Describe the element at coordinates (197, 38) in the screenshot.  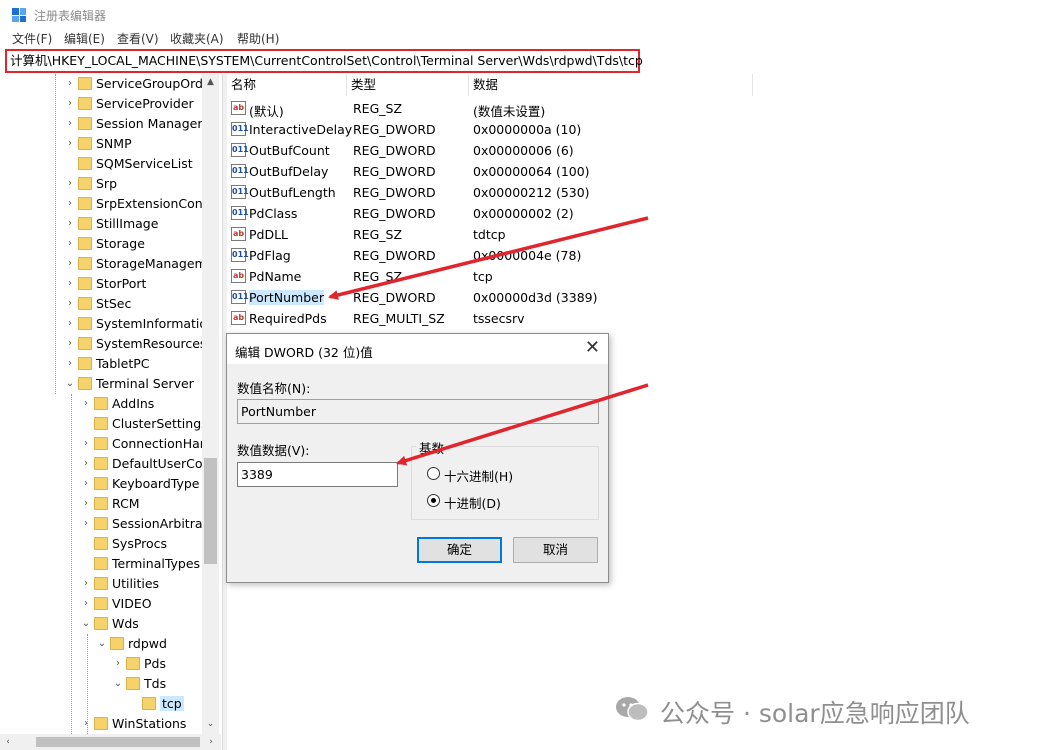
I see `menu-favorites: 收藏夹(A)` at that location.